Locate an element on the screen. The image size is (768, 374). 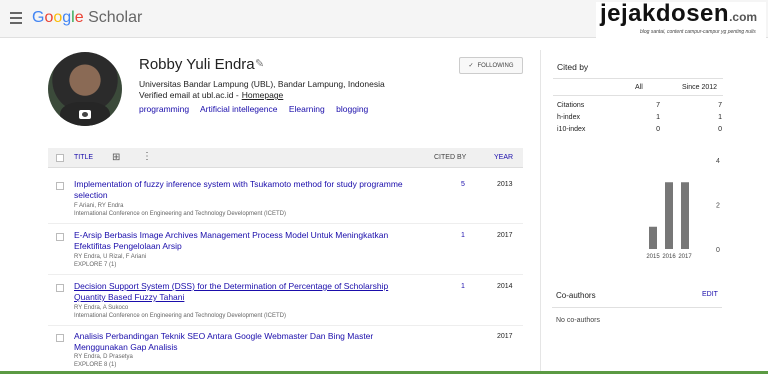
avatar is located at coordinates (85, 89).